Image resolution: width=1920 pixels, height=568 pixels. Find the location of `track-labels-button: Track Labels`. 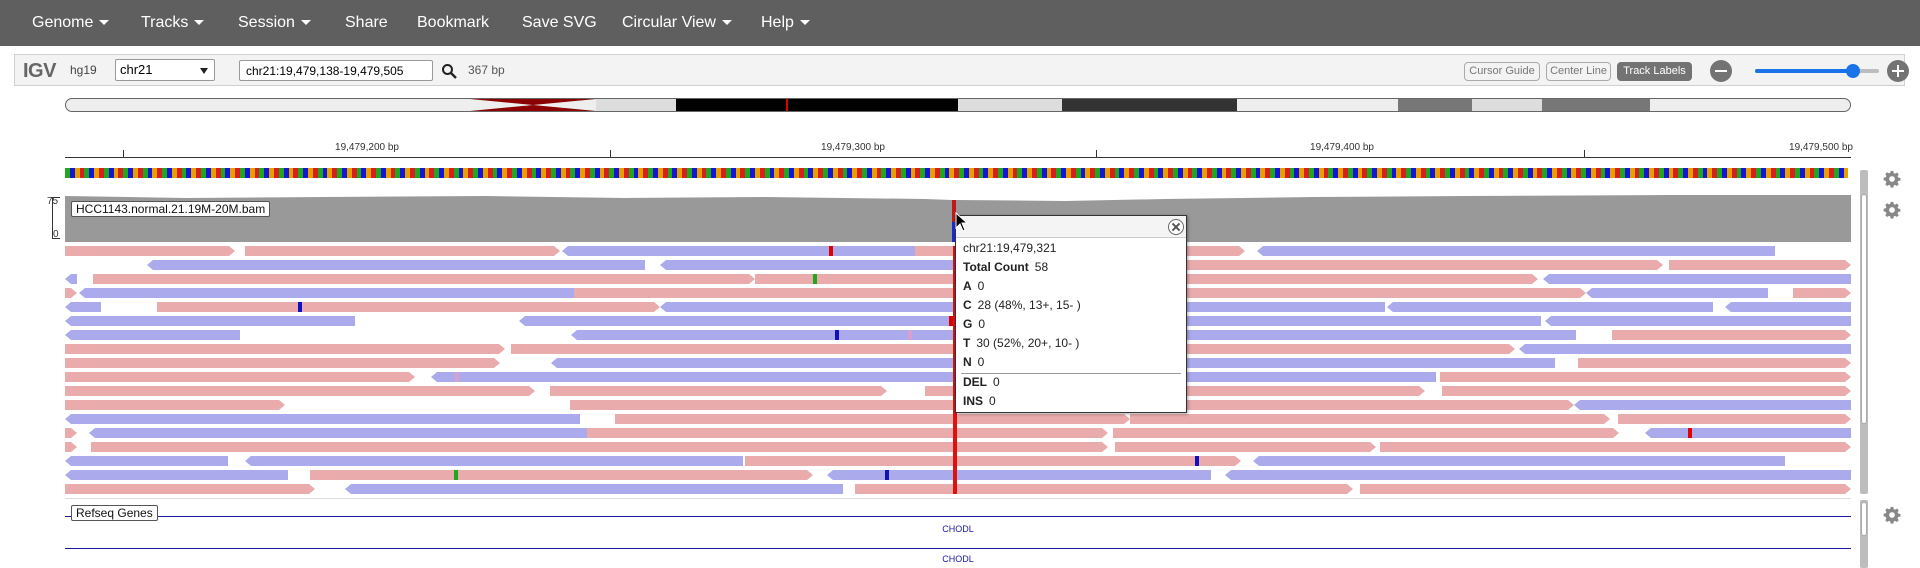

track-labels-button: Track Labels is located at coordinates (1654, 71).